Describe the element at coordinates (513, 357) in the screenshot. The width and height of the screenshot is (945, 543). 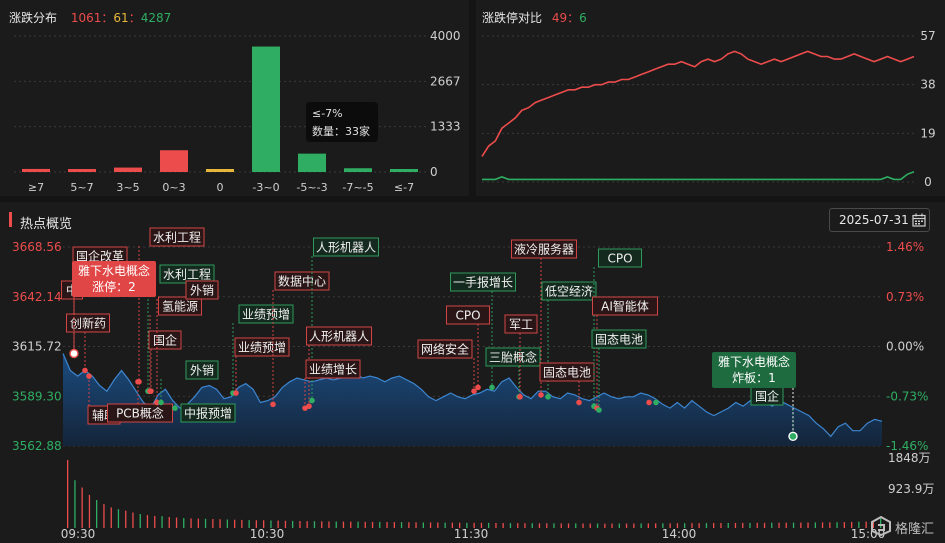
I see `theme-label: 三胎概念` at that location.